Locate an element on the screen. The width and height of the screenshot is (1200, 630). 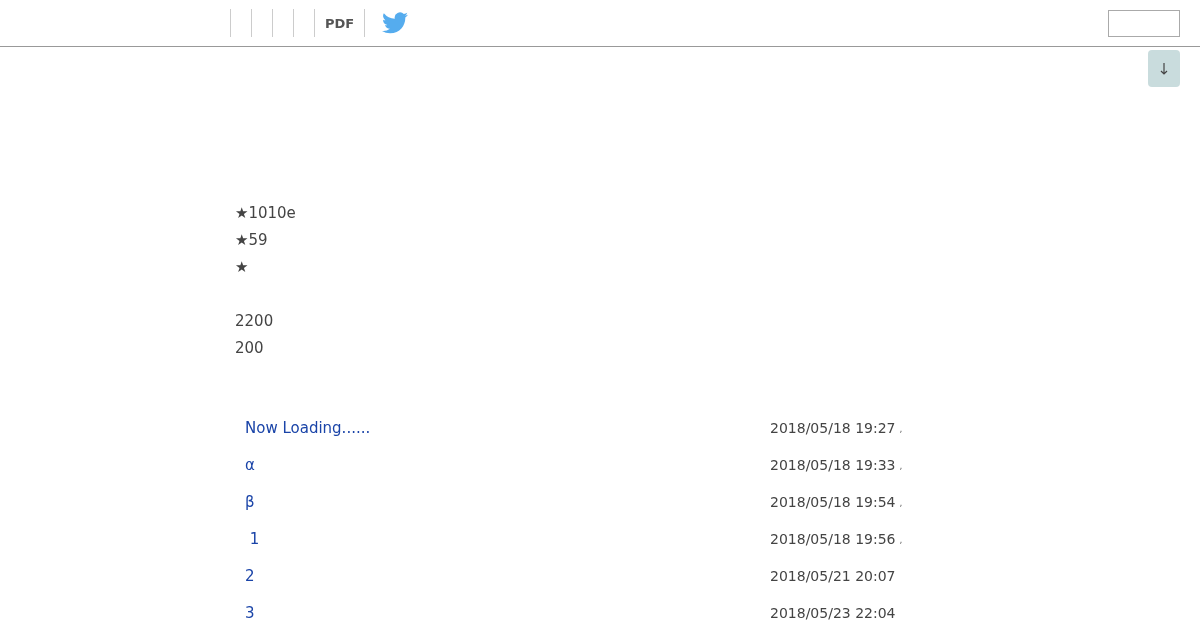
bird-icon is located at coordinates (395, 23).